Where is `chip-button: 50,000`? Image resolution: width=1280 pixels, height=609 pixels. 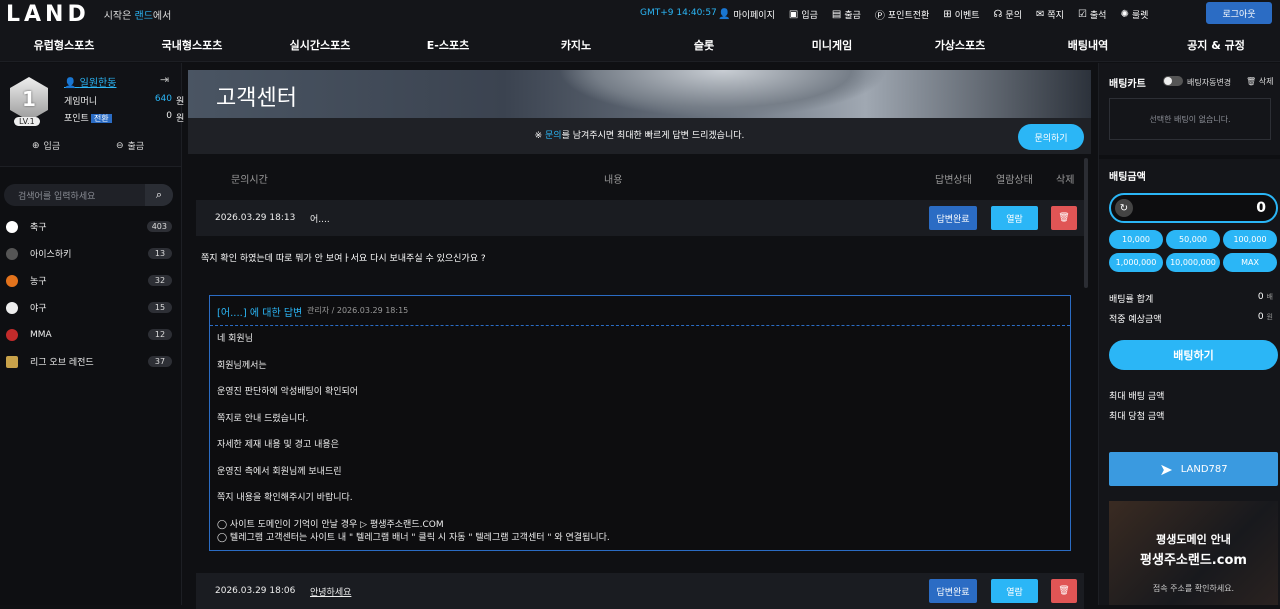
chip-button: 50,000 is located at coordinates (1193, 239).